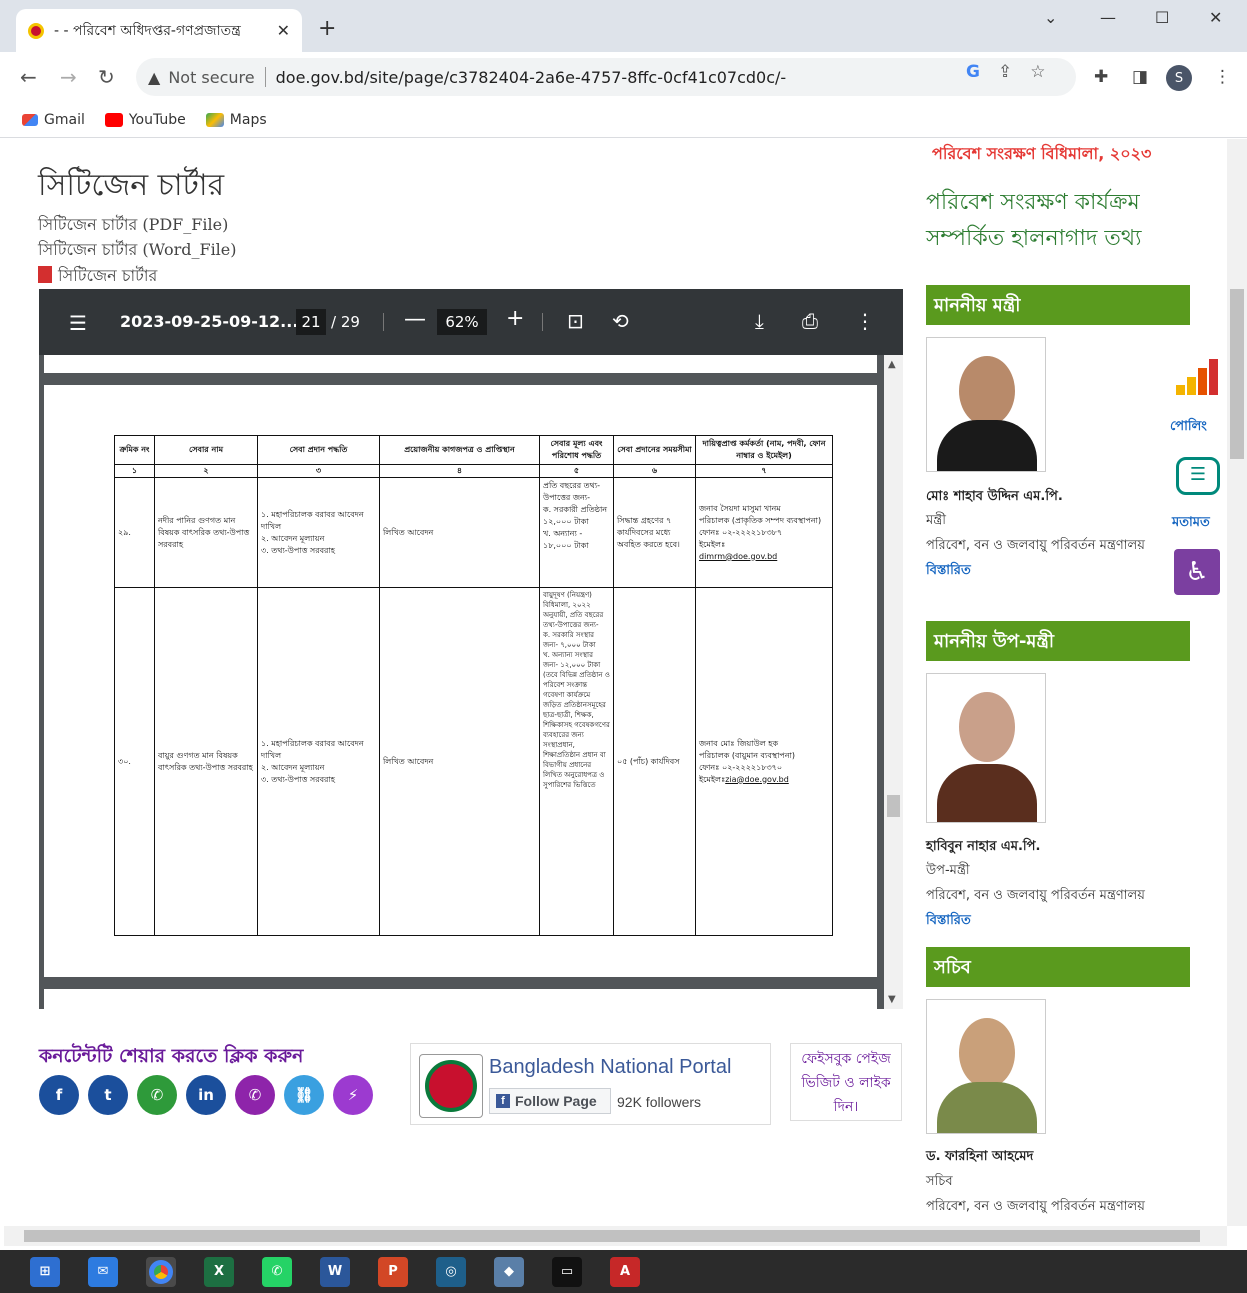  I want to click on word-file-link: সিটিজেন চার্টার (Word_File), so click(137, 250).